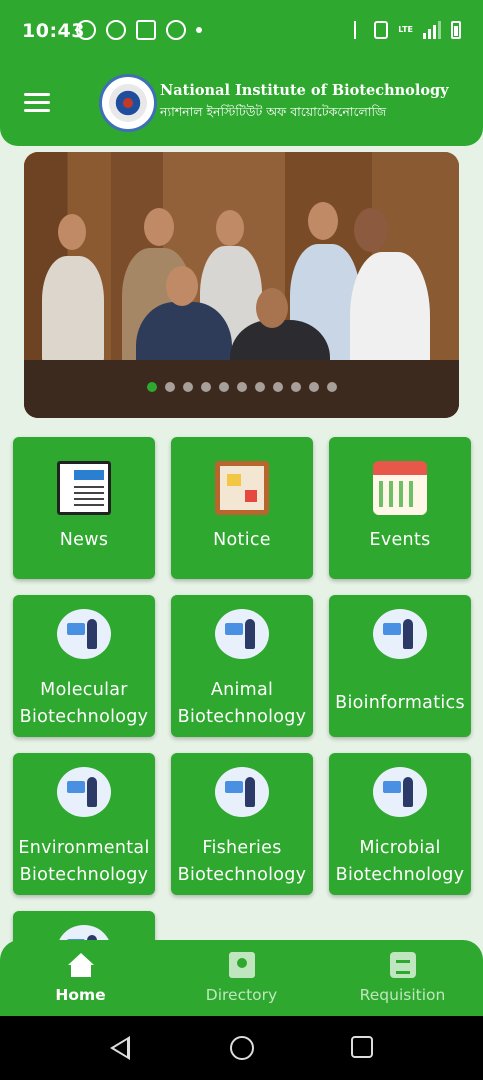  I want to click on tile-molecular-biotechnology: Molecular Biotechnology, so click(84, 666).